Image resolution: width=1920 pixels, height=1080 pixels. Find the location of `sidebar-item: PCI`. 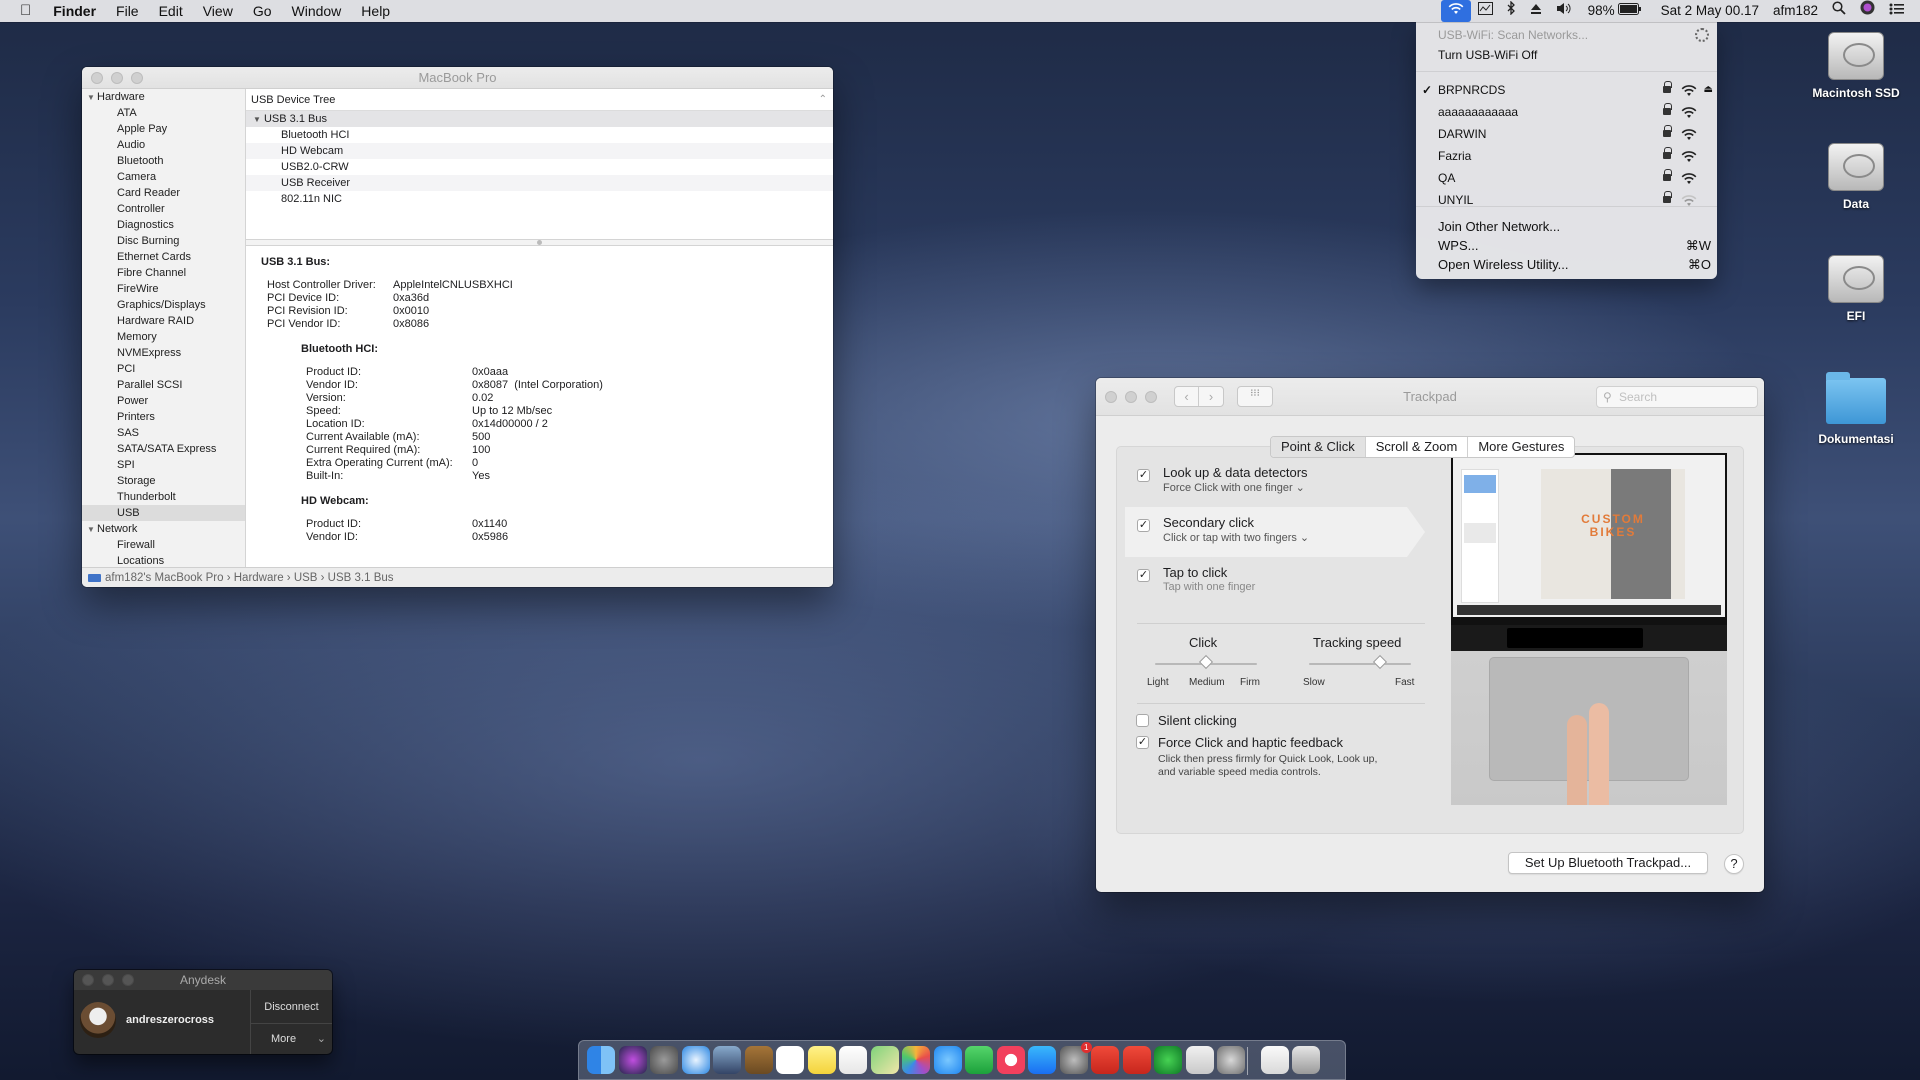

sidebar-item: PCI is located at coordinates (163, 369).